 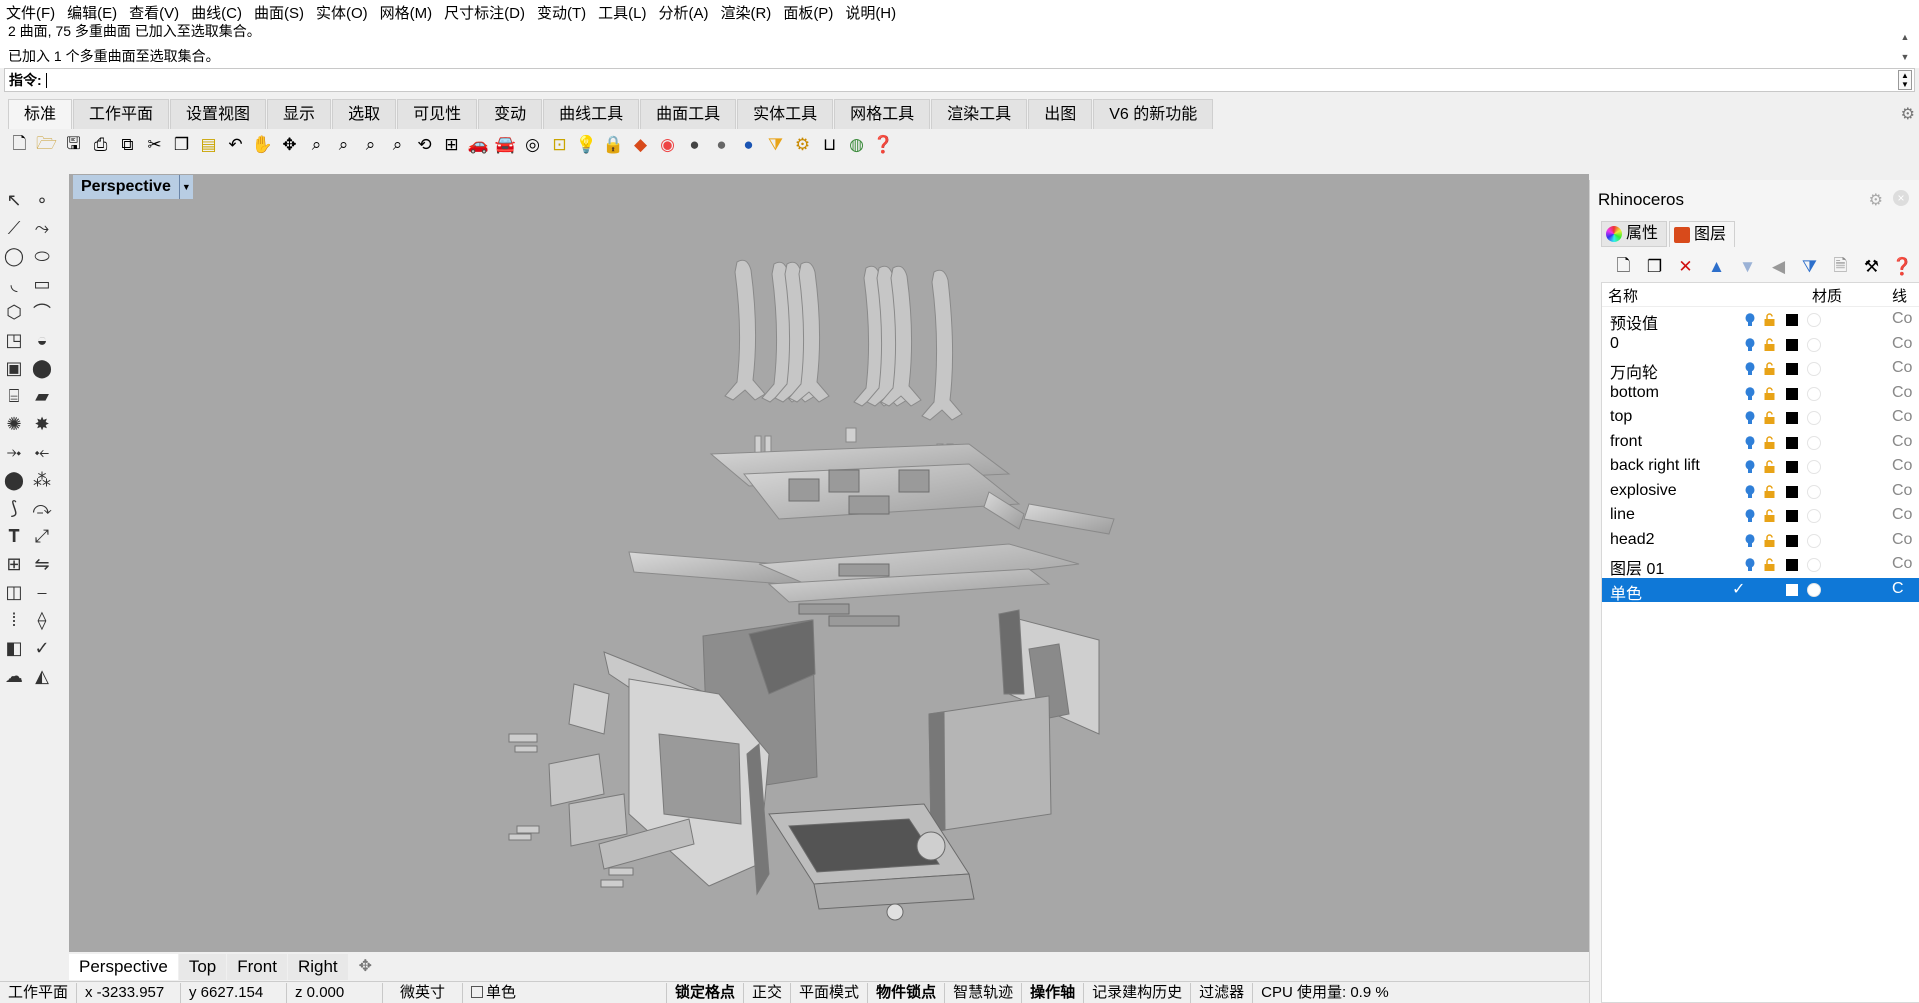 What do you see at coordinates (565, 992) in the screenshot?
I see `current-layer-button: 单色` at bounding box center [565, 992].